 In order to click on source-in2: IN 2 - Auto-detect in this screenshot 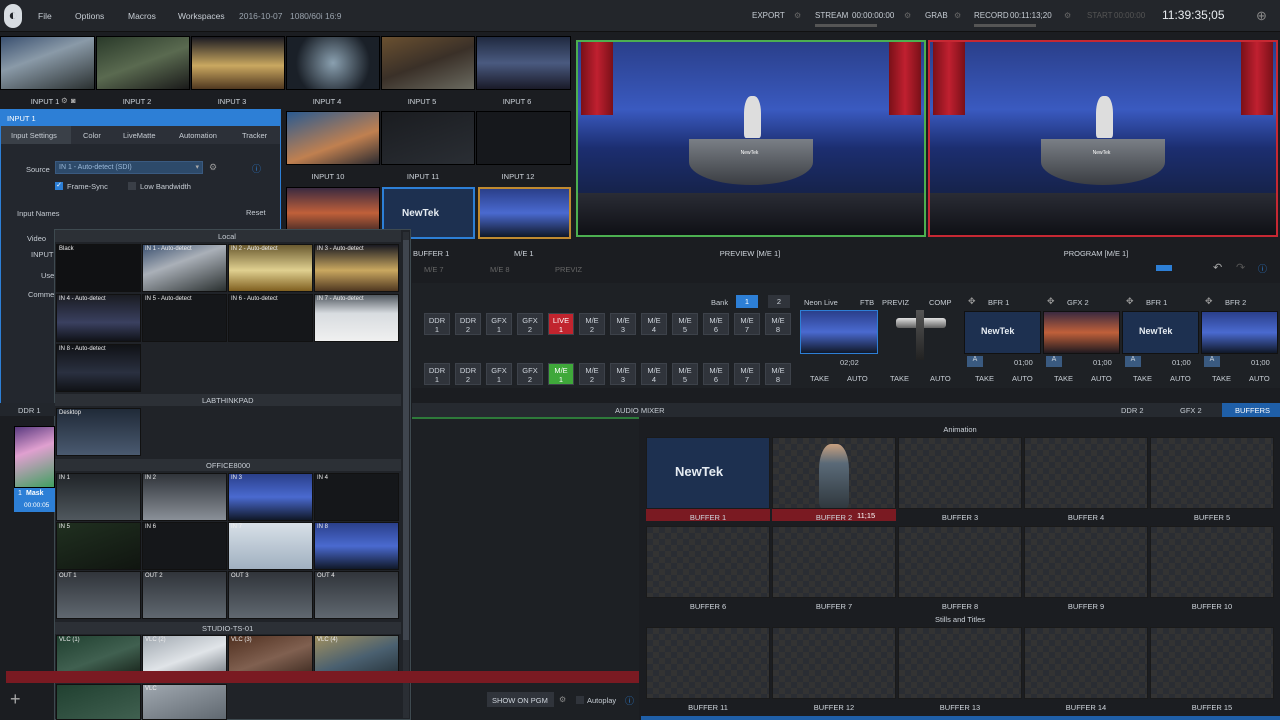, I will do `click(270, 268)`.